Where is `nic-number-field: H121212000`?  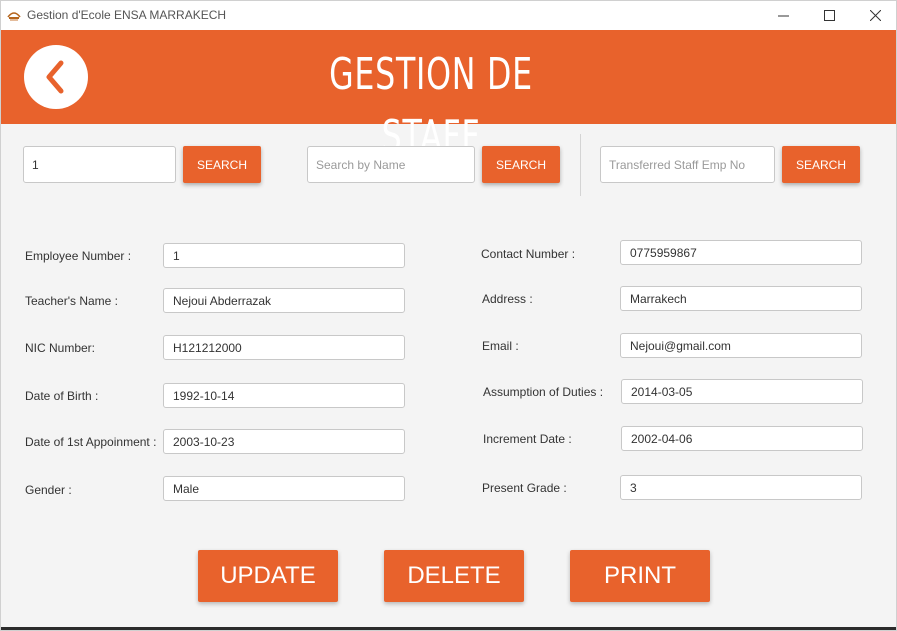 nic-number-field: H121212000 is located at coordinates (284, 347).